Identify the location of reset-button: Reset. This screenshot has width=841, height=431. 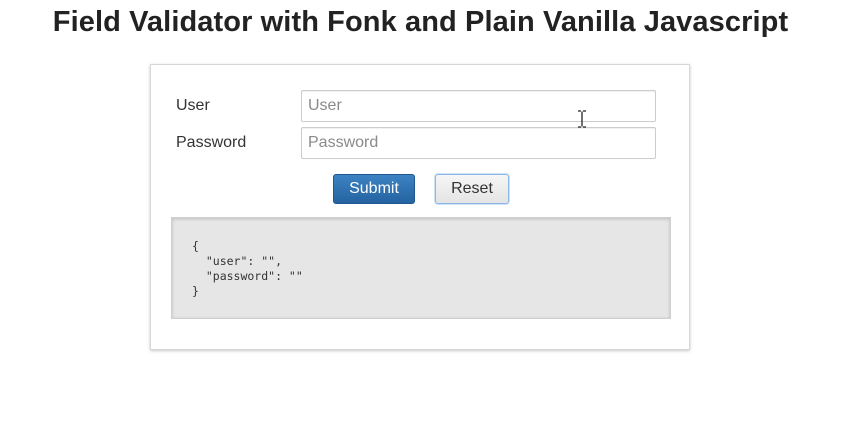
(472, 189).